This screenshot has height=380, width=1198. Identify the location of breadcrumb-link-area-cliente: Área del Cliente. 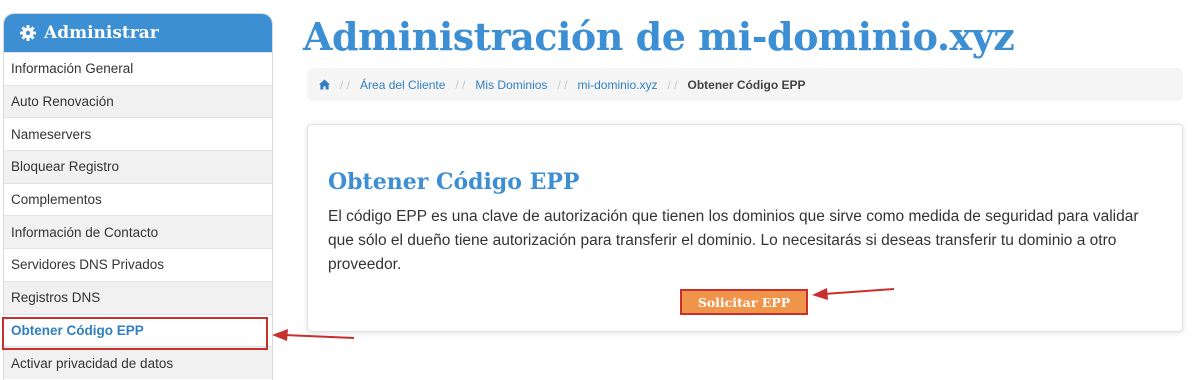
(402, 85).